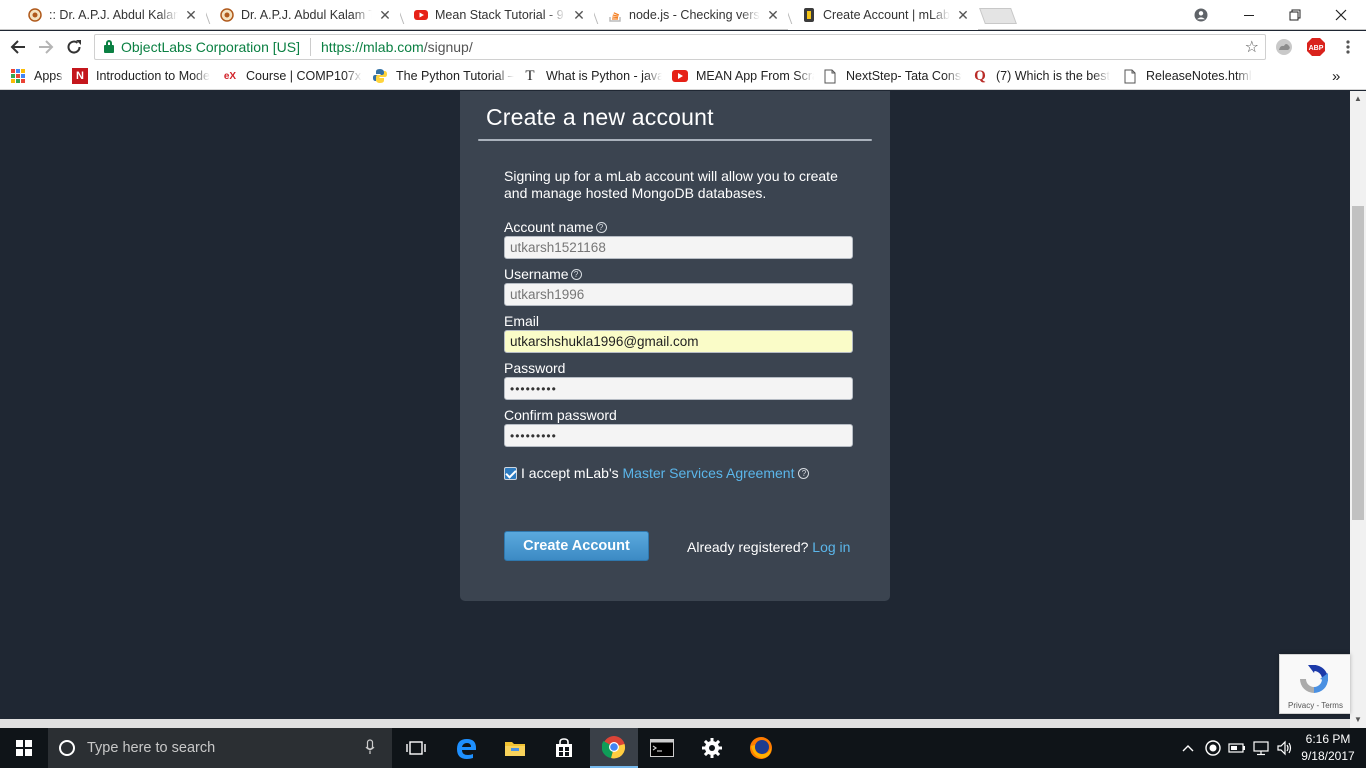  I want to click on bookmark-what-is-python: T What is Python - java, so click(592, 76).